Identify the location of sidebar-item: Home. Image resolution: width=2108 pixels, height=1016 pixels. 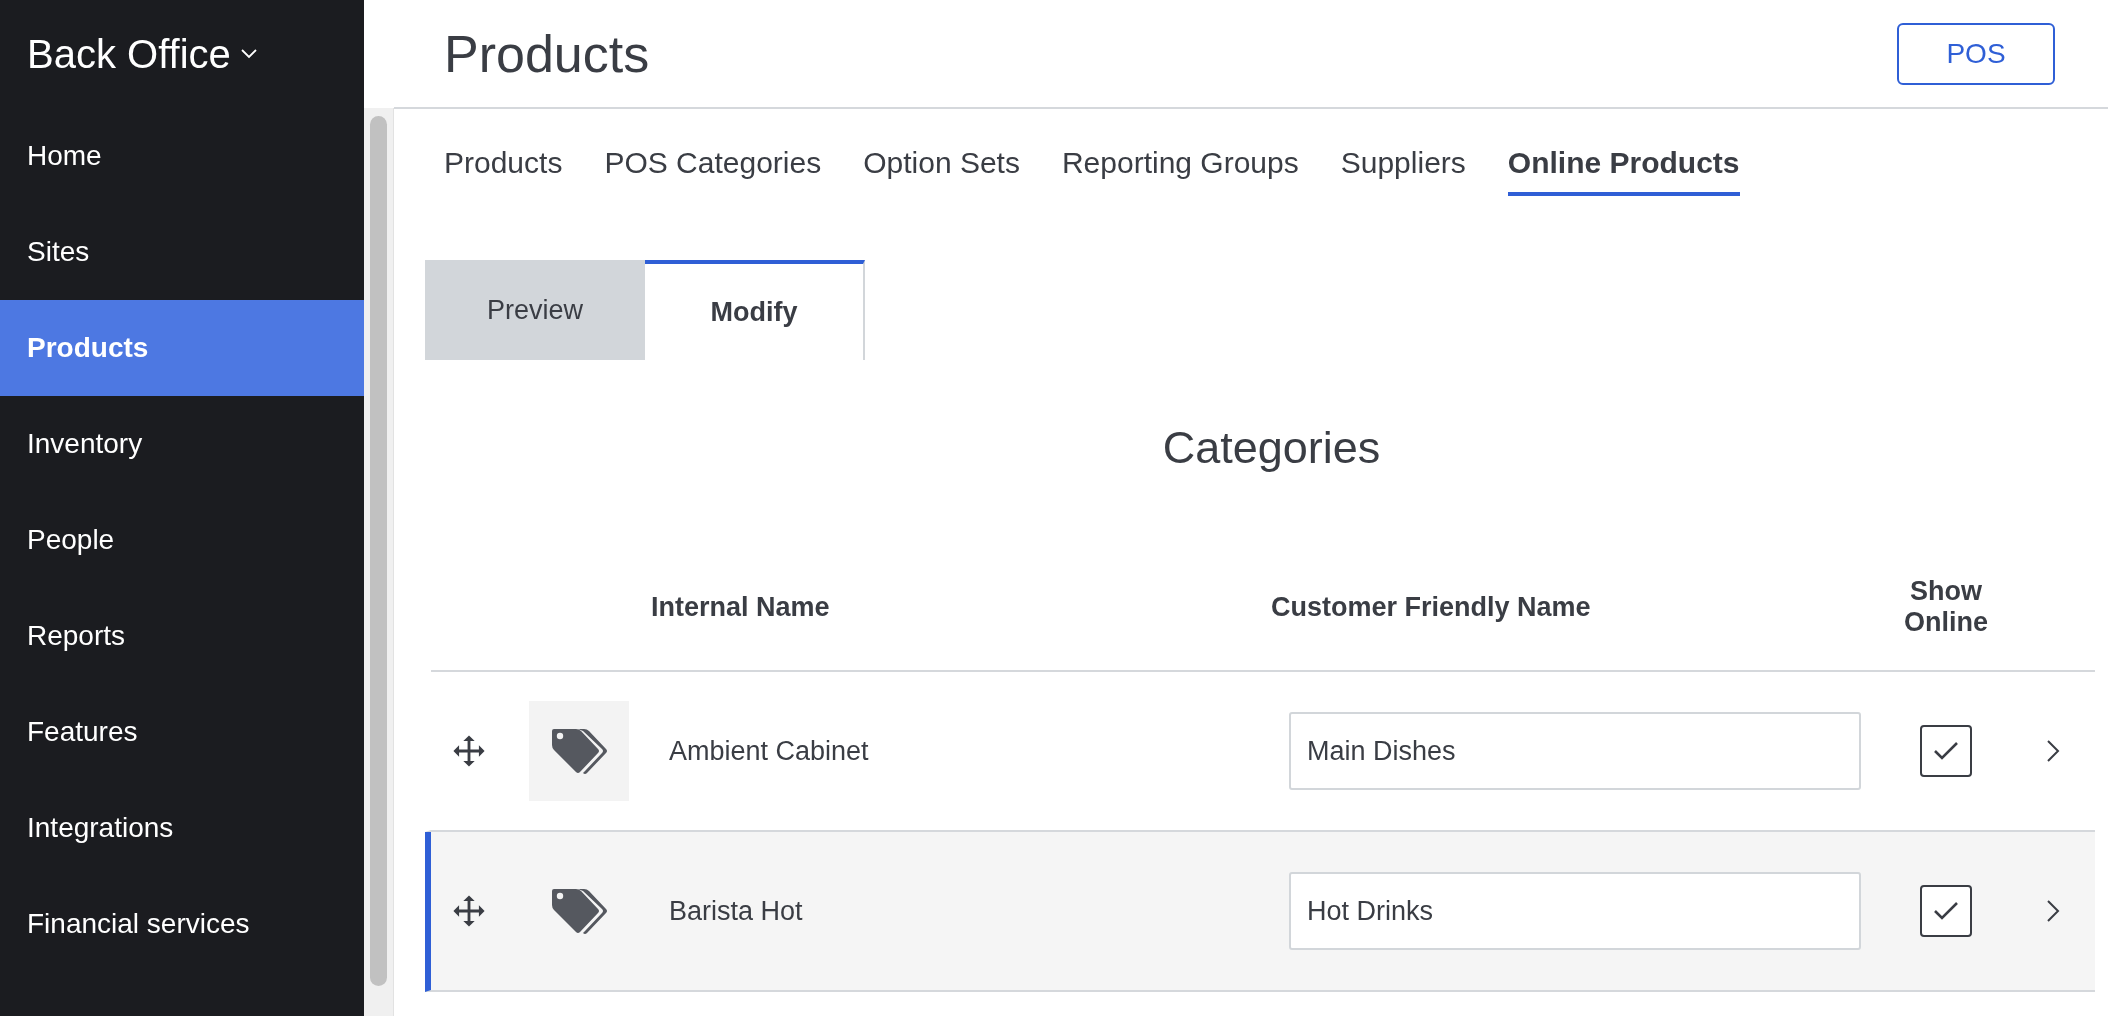
(182, 156).